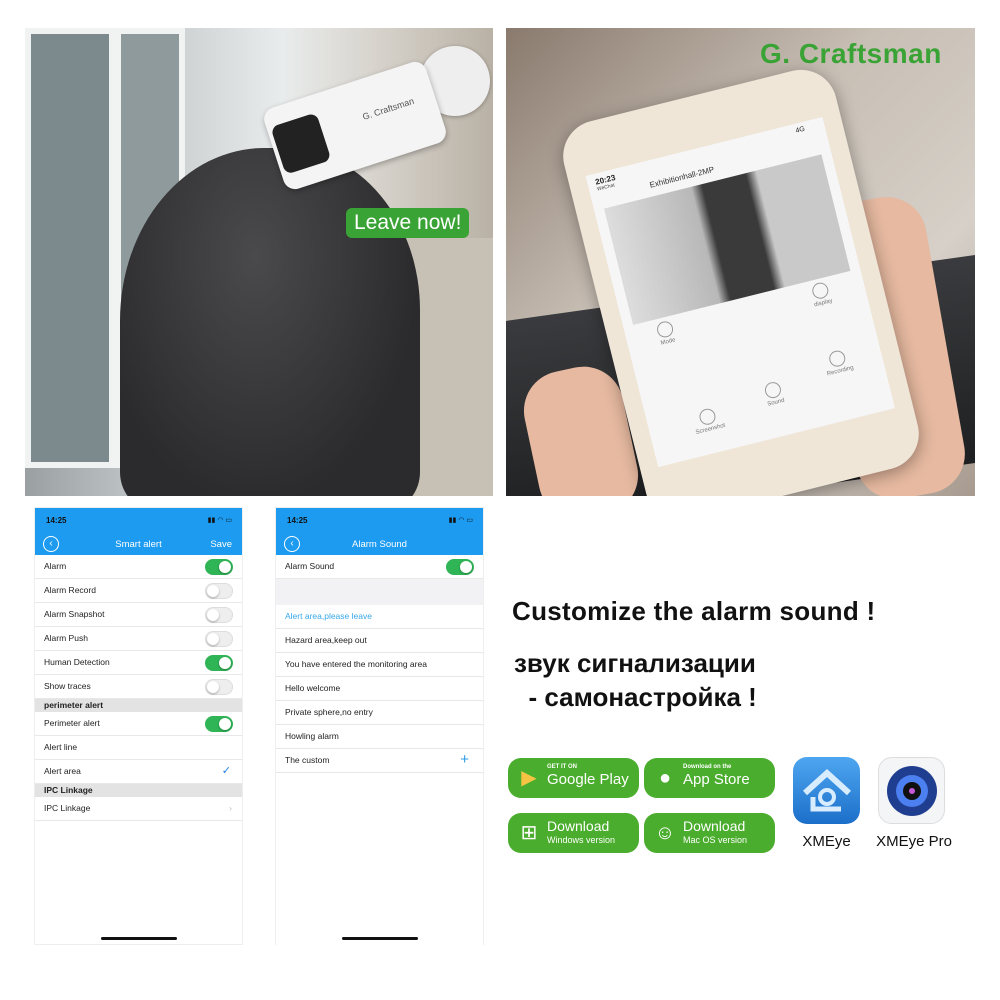  What do you see at coordinates (774, 393) in the screenshot?
I see `sound-button: Sound` at bounding box center [774, 393].